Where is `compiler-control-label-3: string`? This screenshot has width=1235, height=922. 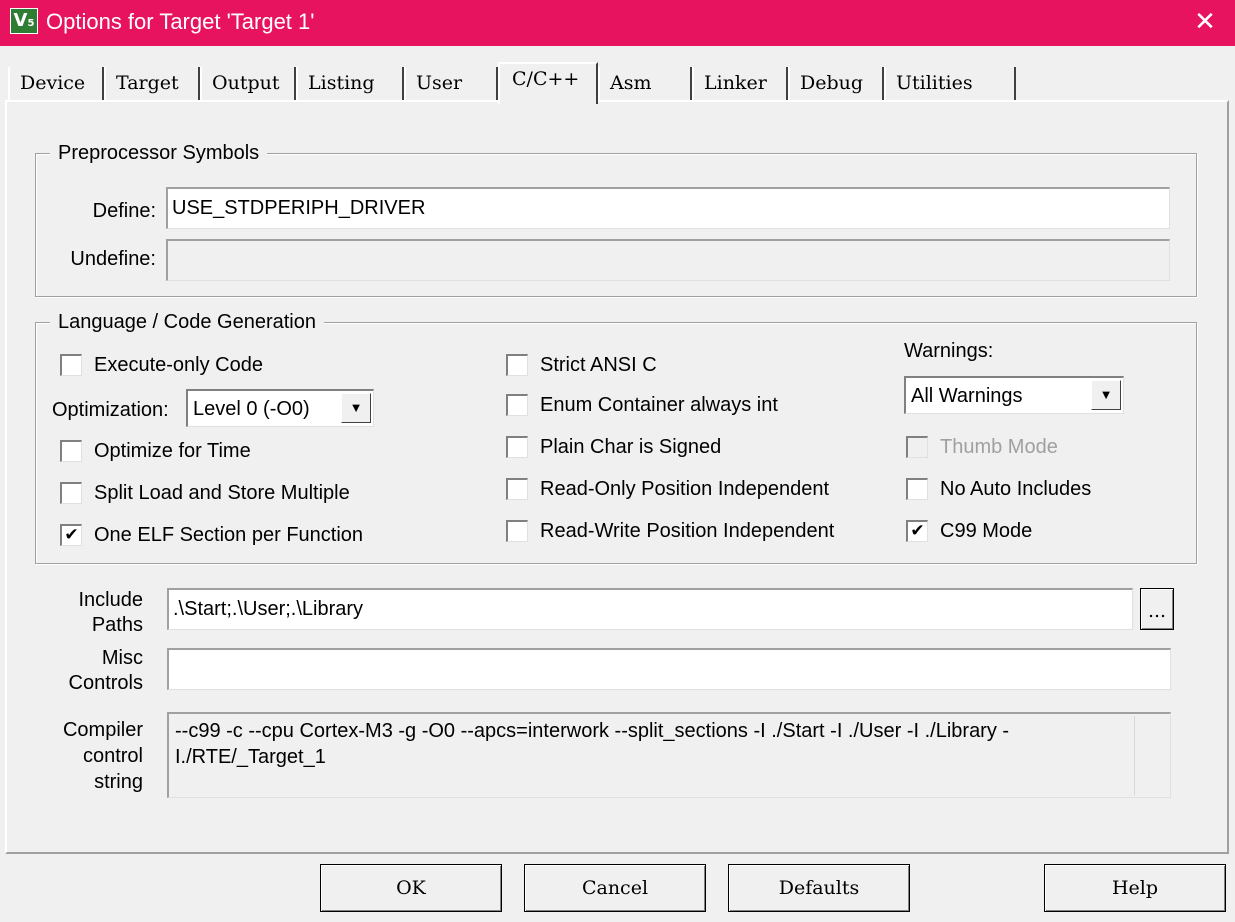
compiler-control-label-3: string is located at coordinates (118, 782).